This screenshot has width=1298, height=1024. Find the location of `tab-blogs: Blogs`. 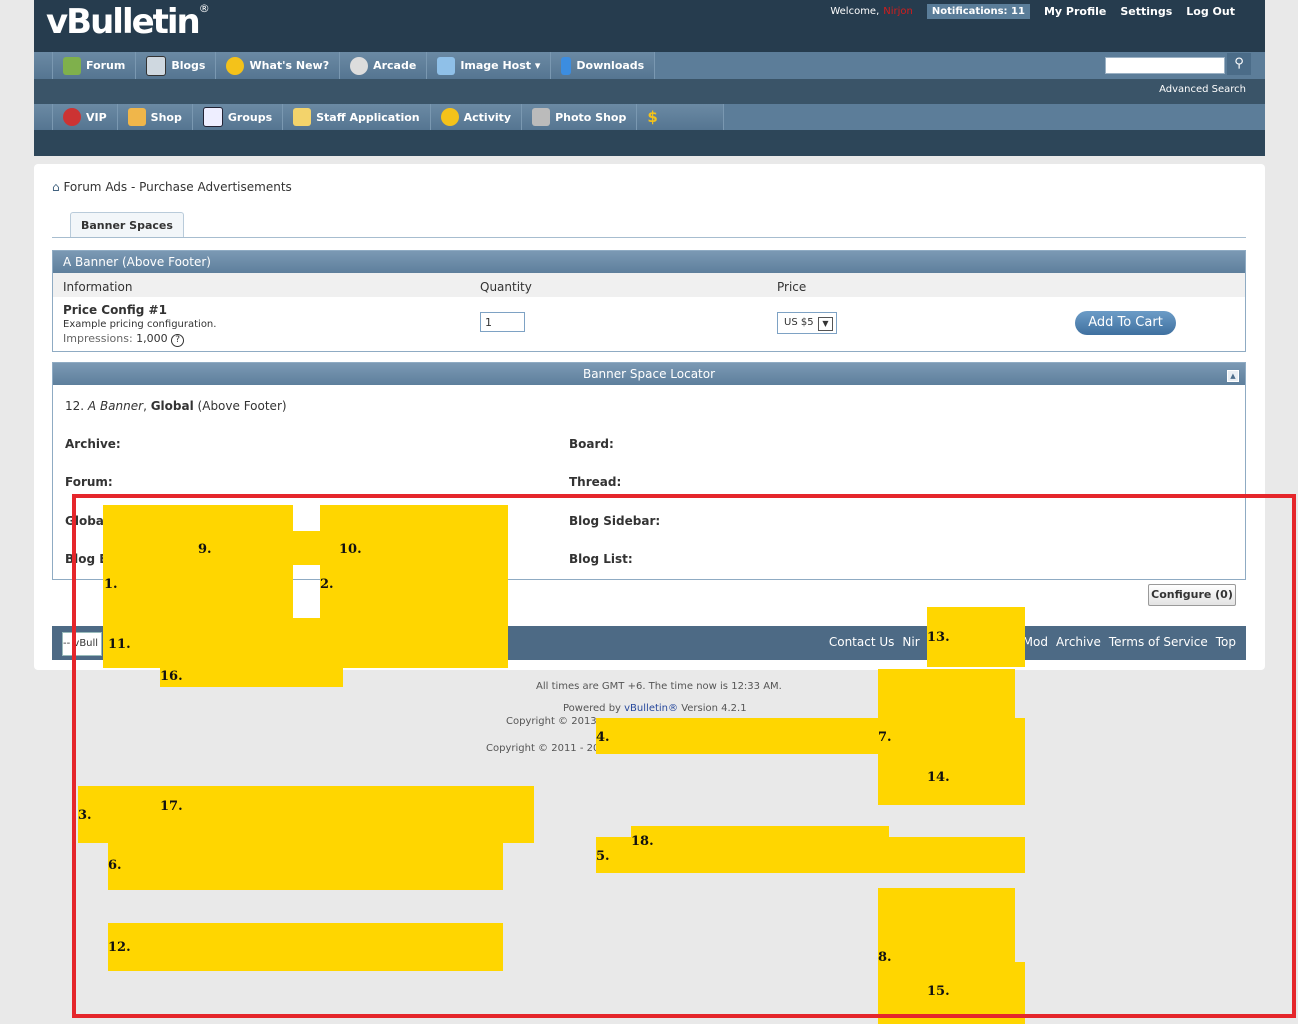

tab-blogs: Blogs is located at coordinates (176, 65).